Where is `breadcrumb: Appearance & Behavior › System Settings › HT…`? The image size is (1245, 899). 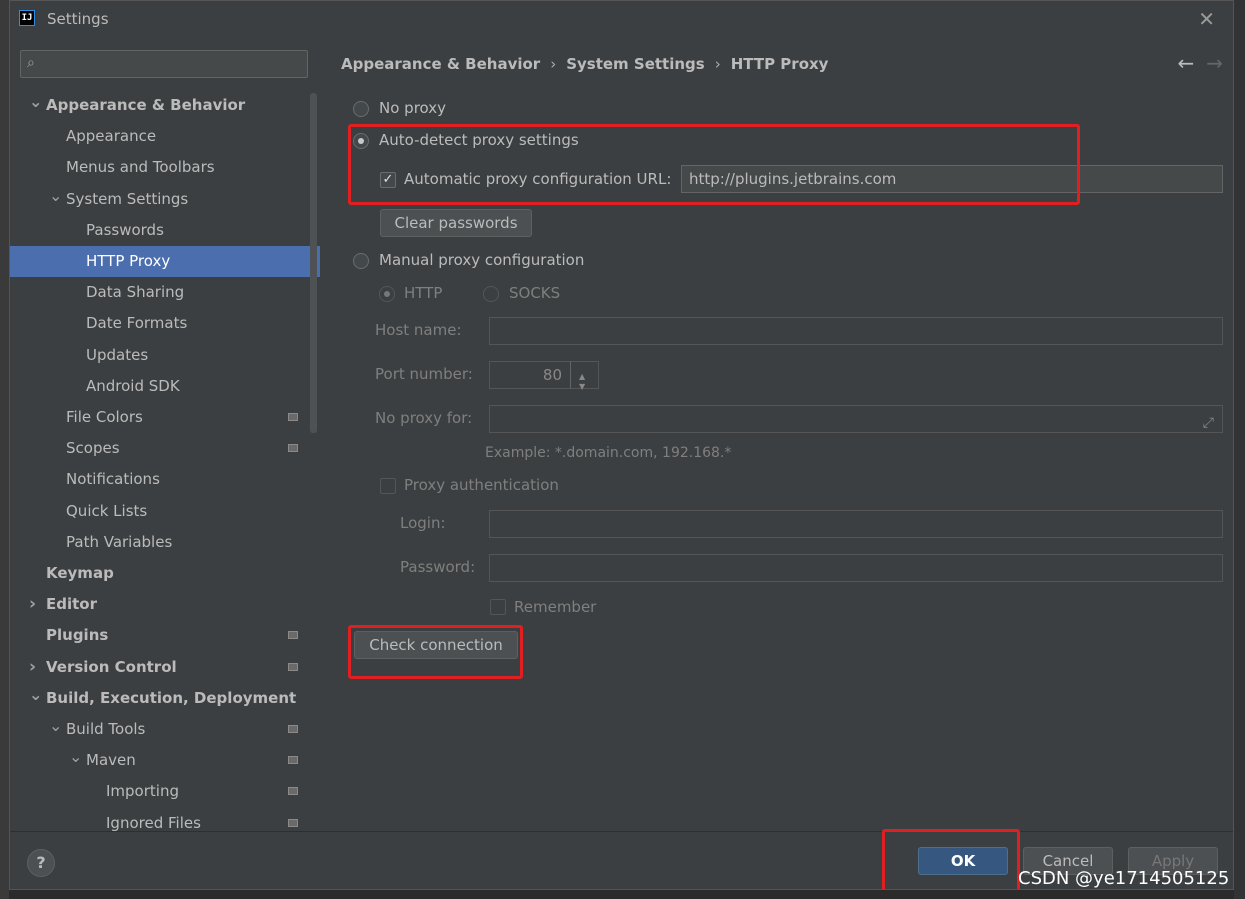 breadcrumb: Appearance & Behavior › System Settings › HT… is located at coordinates (584, 64).